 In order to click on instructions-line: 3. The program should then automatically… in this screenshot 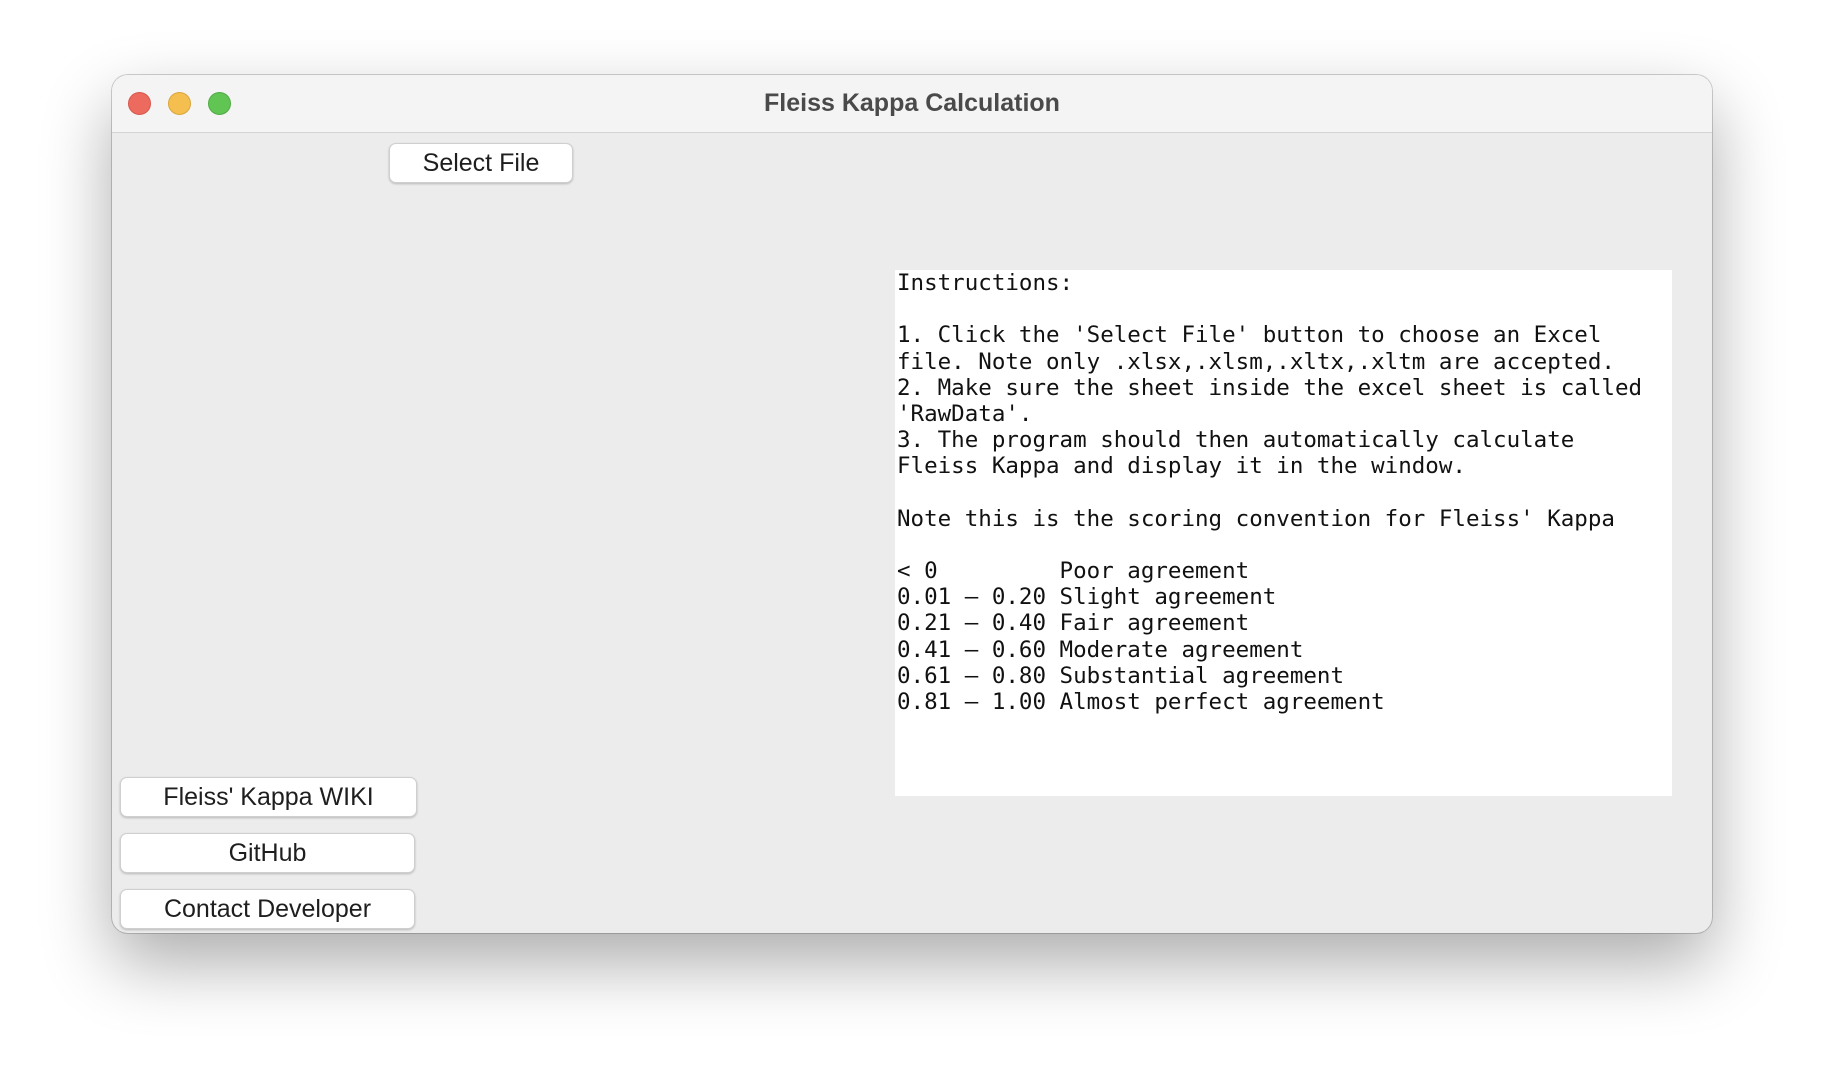, I will do `click(1236, 440)`.